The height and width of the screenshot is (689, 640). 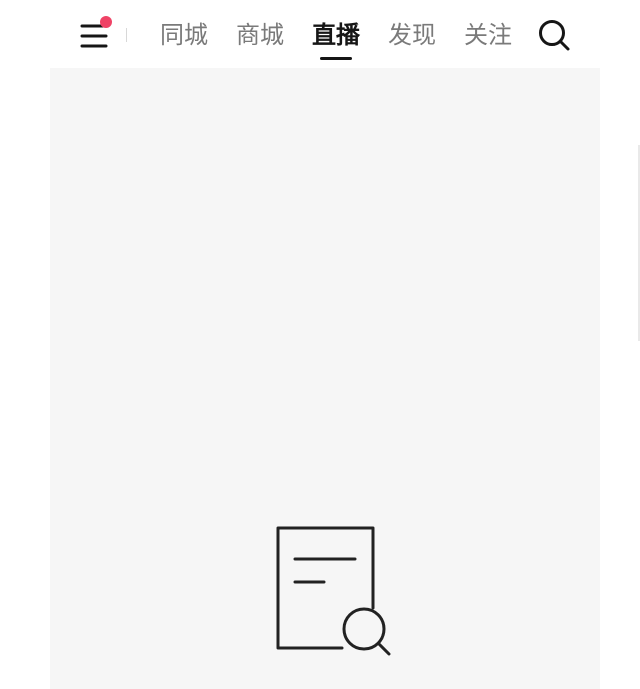 I want to click on search-icon, so click(x=554, y=35).